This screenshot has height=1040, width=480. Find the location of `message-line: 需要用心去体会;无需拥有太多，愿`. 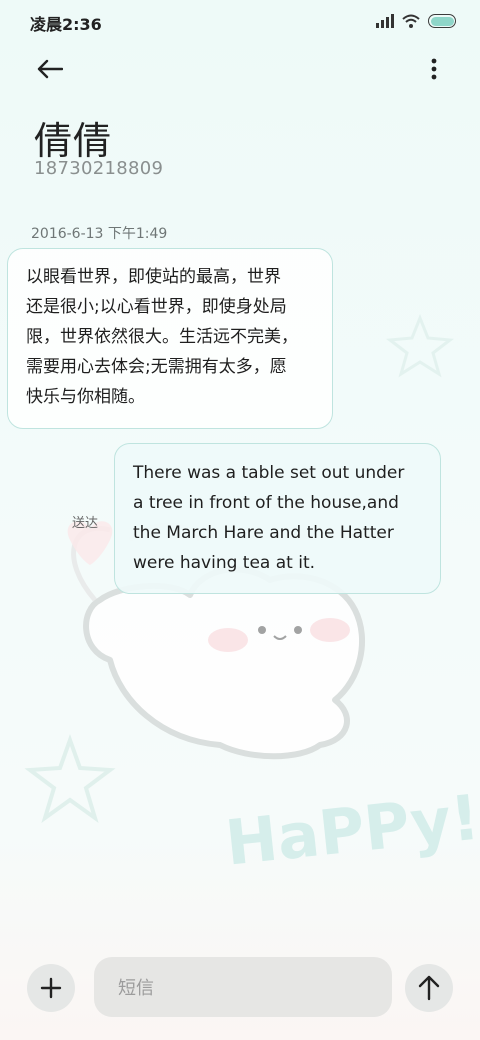

message-line: 需要用心去体会;无需拥有太多，愿 is located at coordinates (156, 367).